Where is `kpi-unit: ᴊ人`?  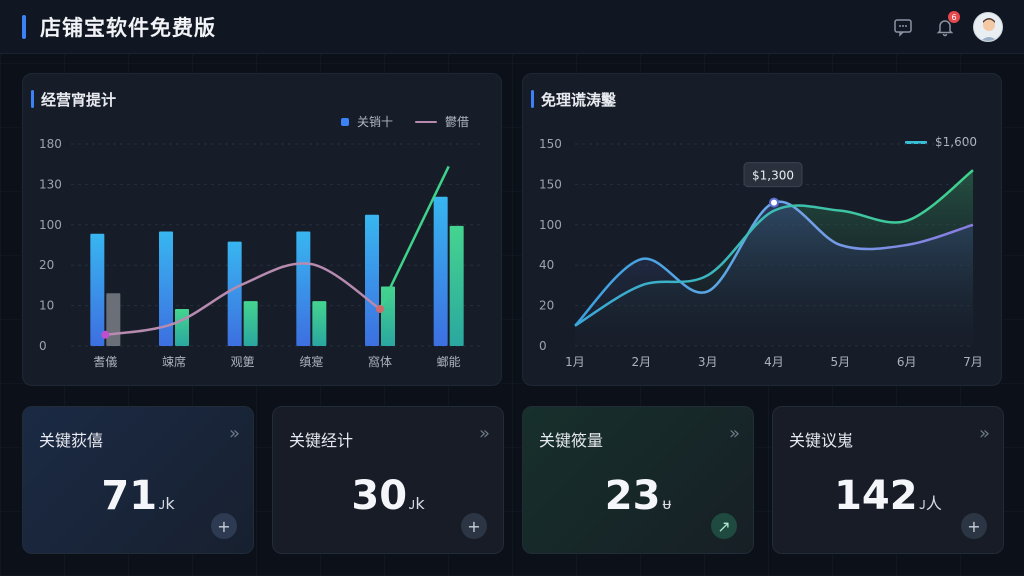
kpi-unit: ᴊ人 is located at coordinates (930, 503).